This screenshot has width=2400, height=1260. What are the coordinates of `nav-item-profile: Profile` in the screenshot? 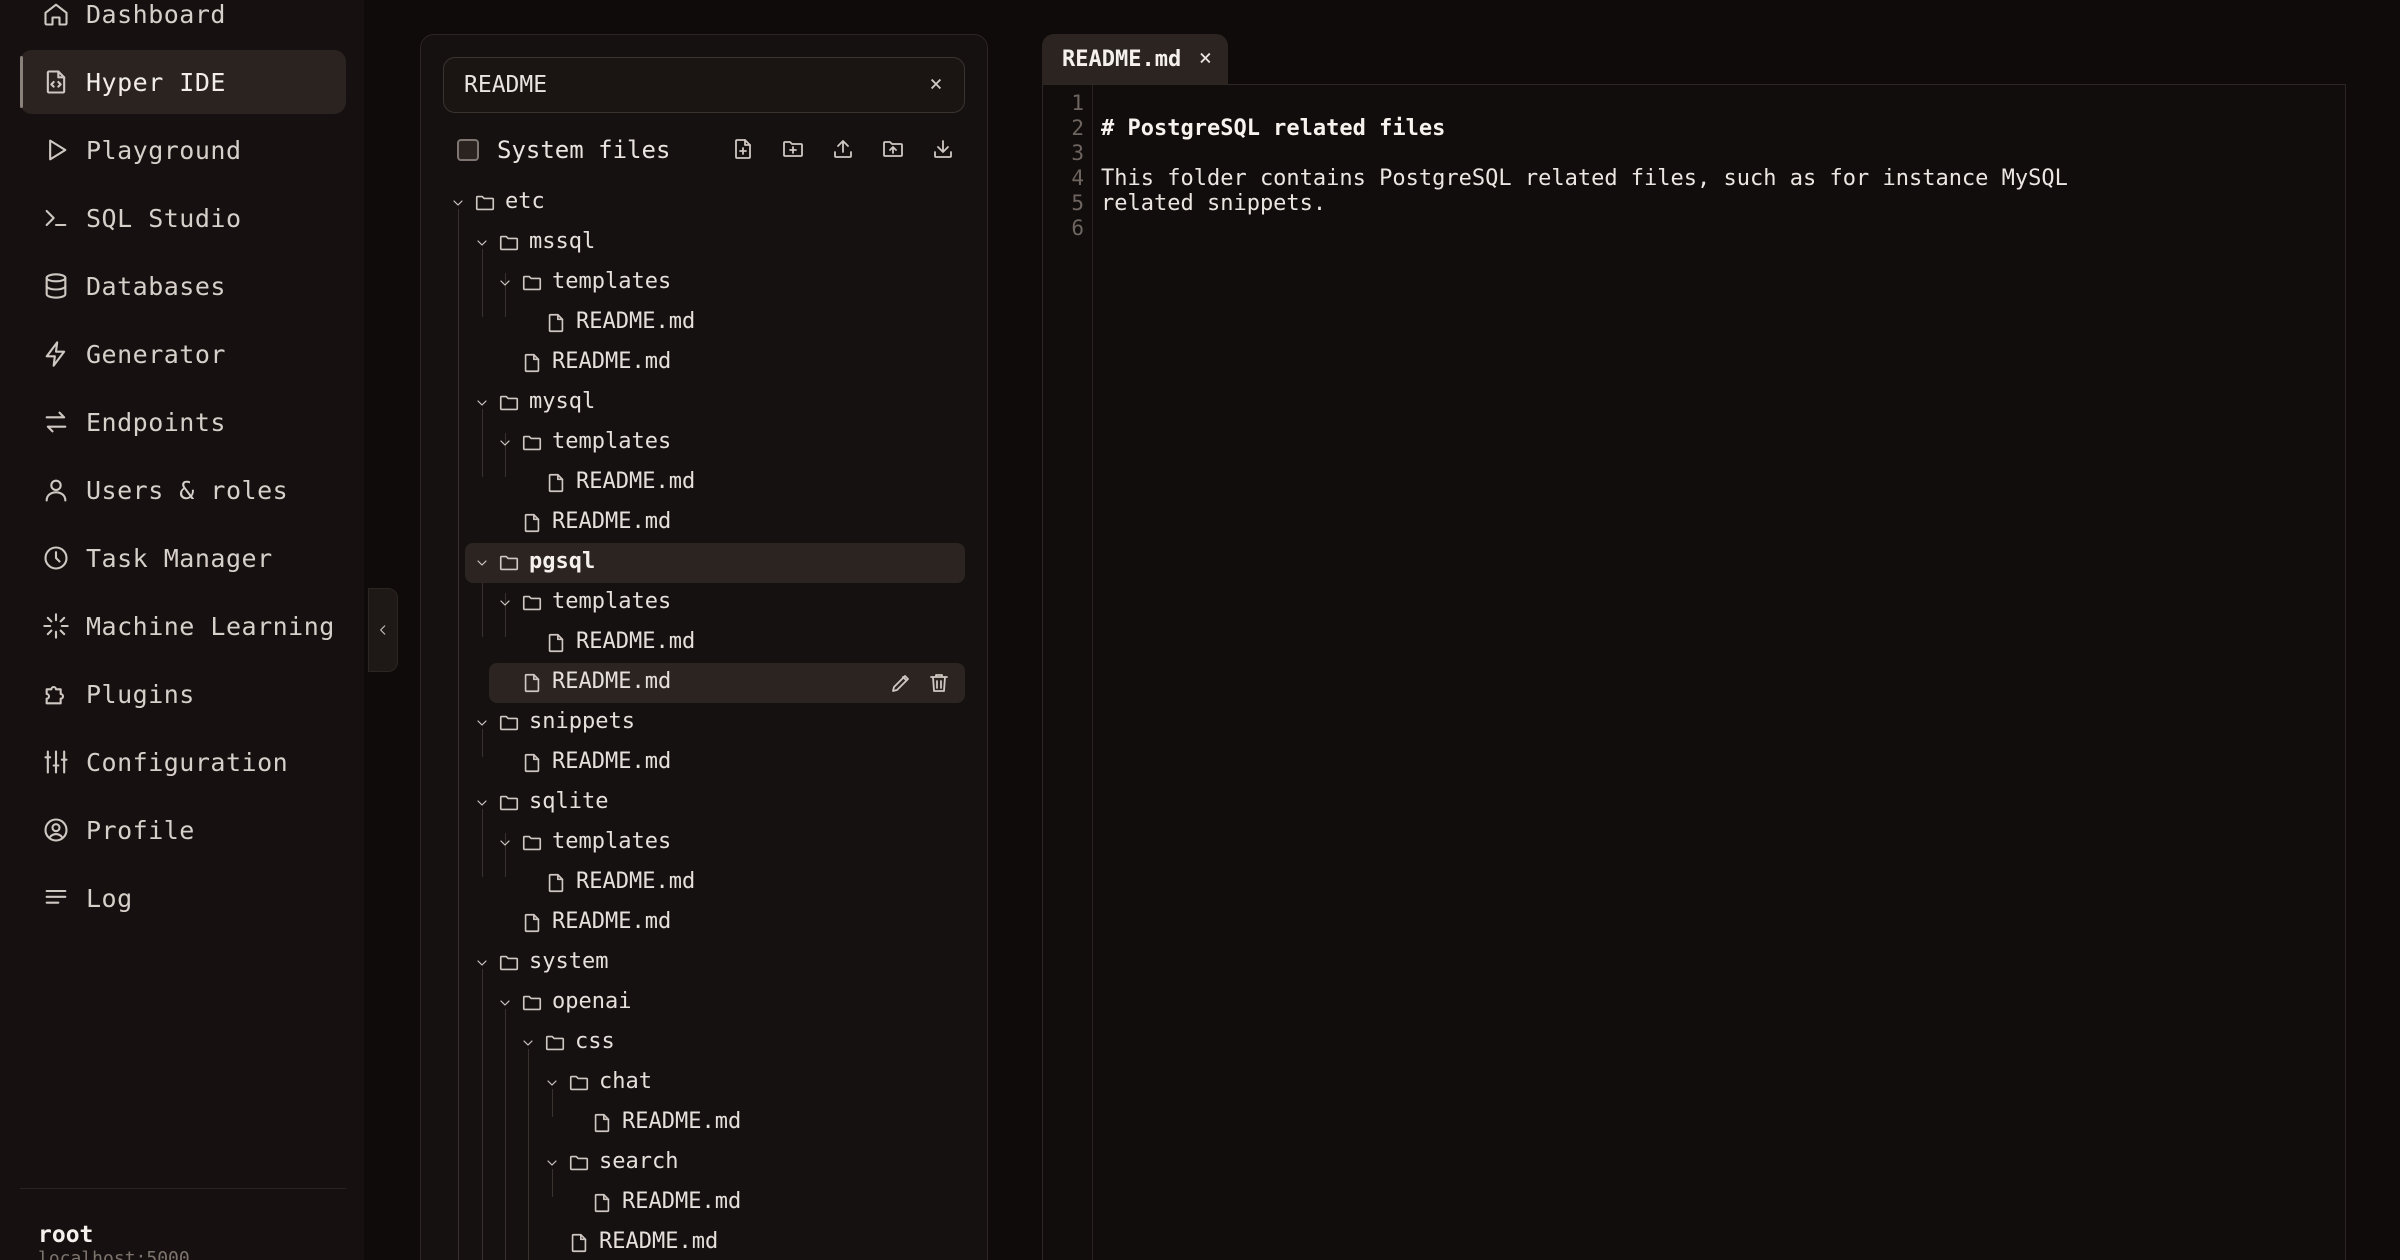 It's located at (183, 830).